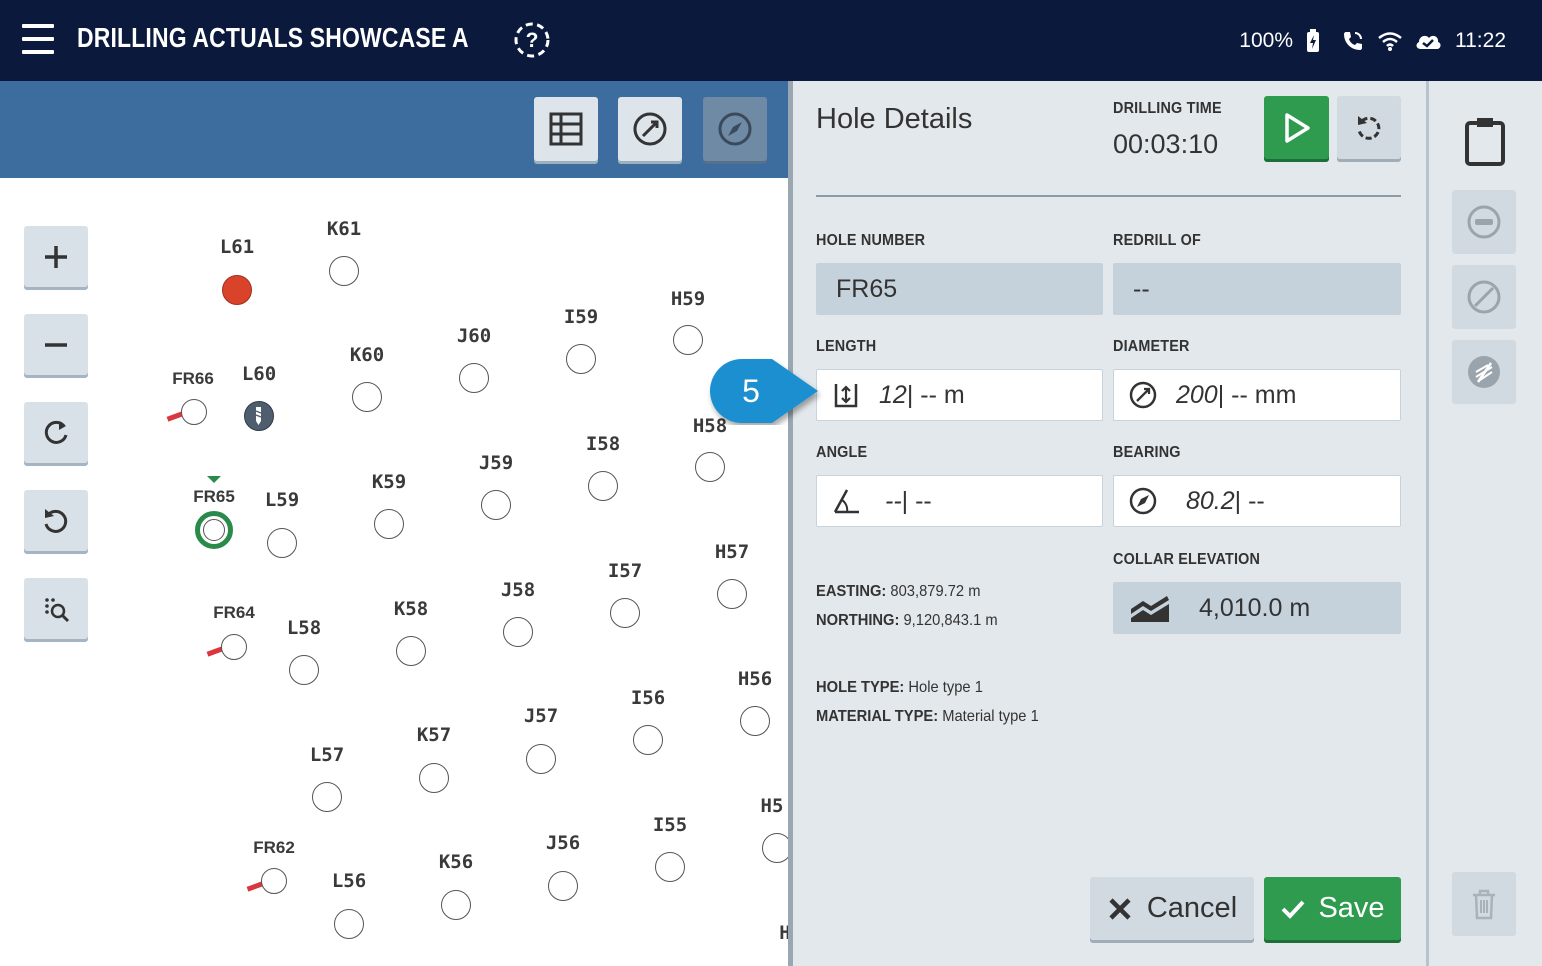  I want to click on hole-number-value: FR65, so click(867, 288).